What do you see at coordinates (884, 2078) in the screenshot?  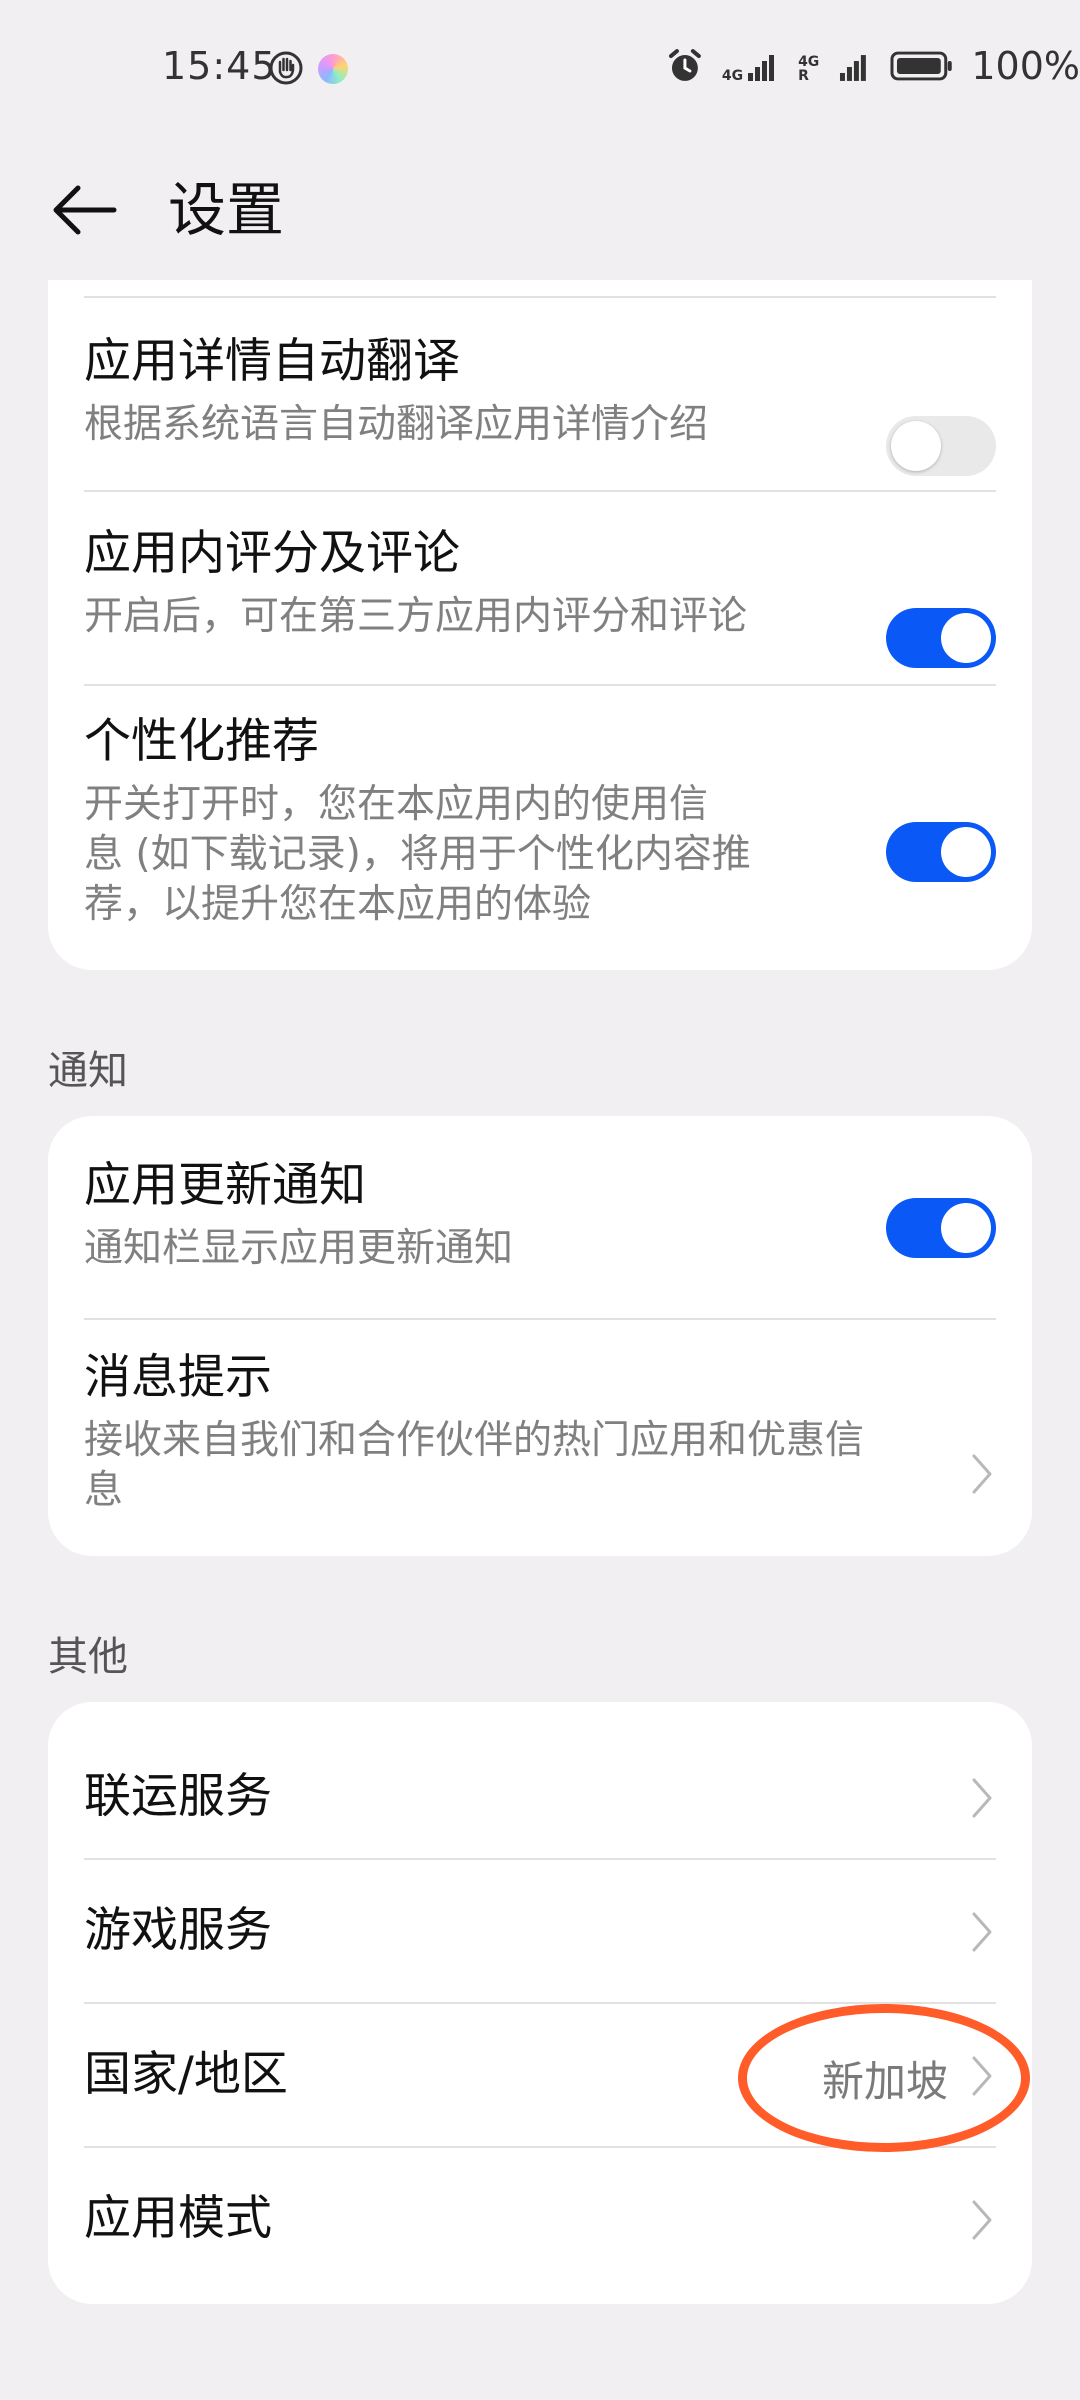 I see `annotation-circle` at bounding box center [884, 2078].